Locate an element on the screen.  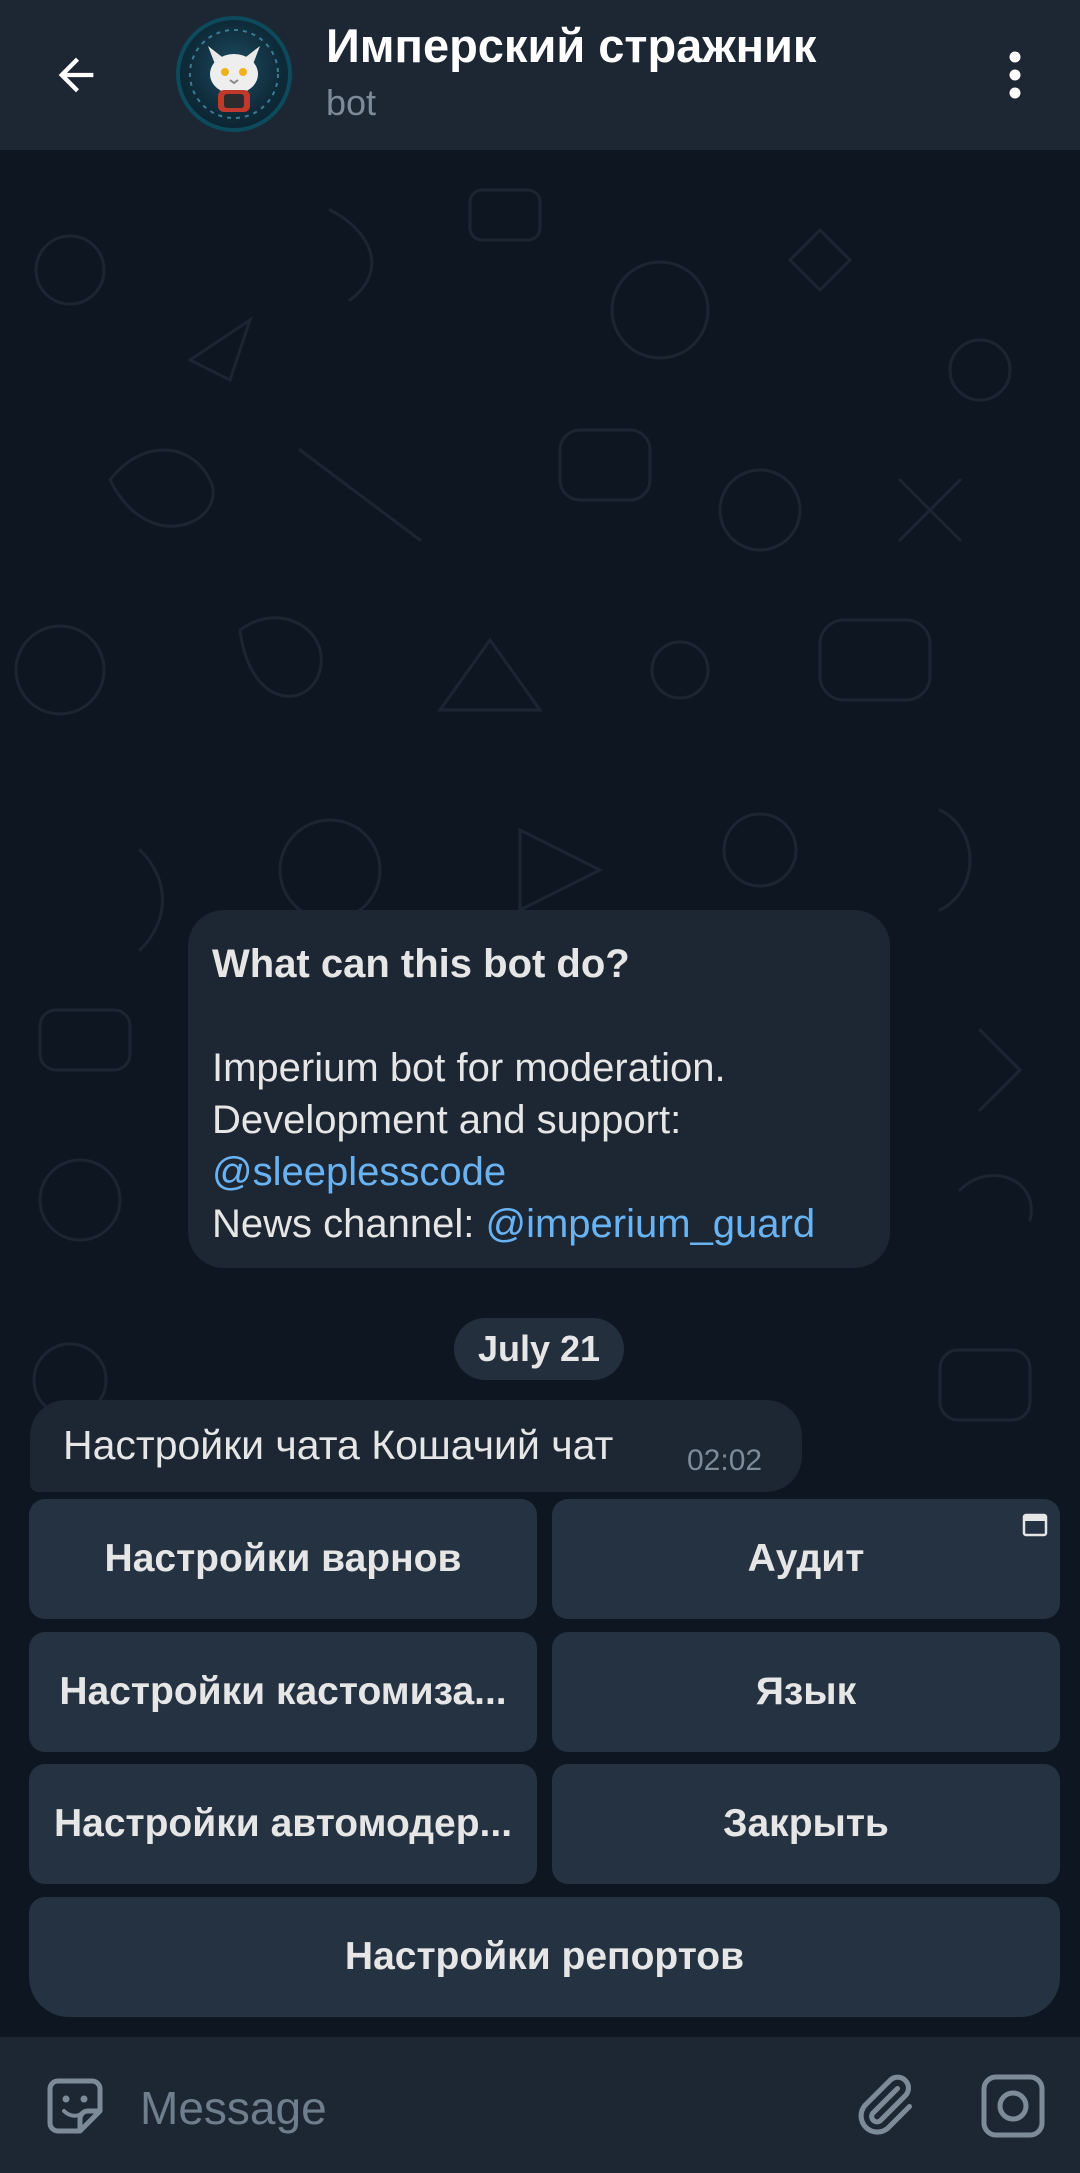
camera-button is located at coordinates (1013, 2106).